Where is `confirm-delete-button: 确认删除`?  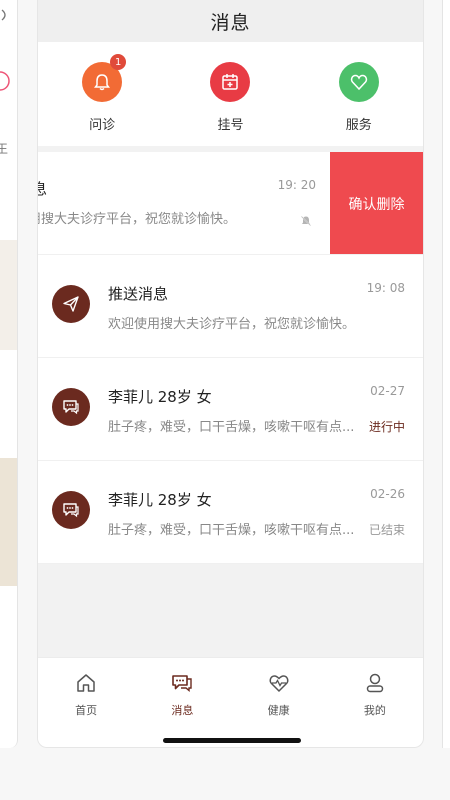 confirm-delete-button: 确认删除 is located at coordinates (376, 203).